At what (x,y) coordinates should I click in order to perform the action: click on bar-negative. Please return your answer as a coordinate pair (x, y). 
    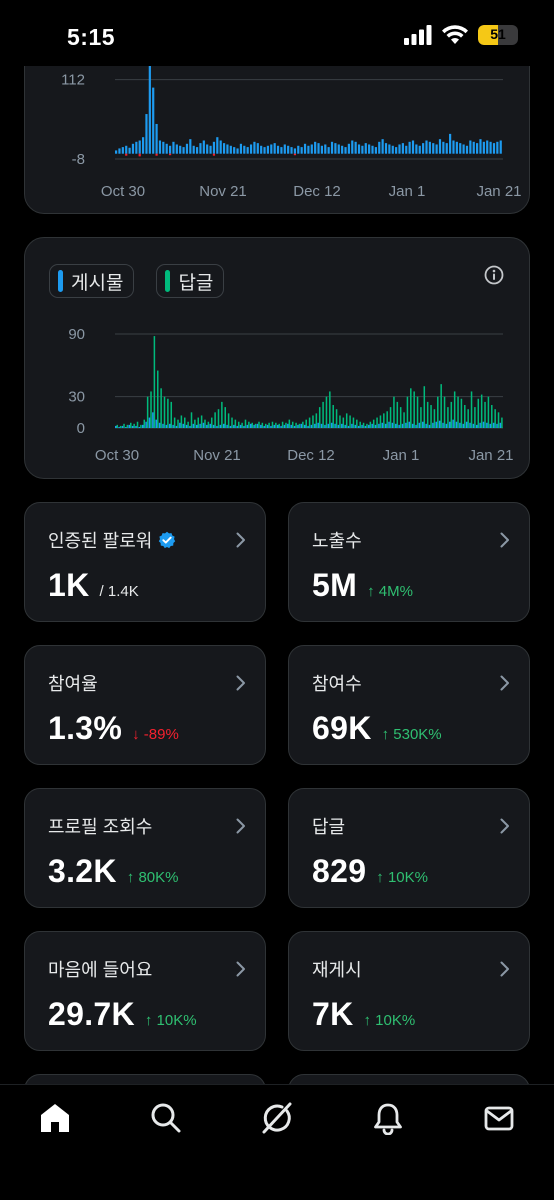
    Looking at the image, I should click on (156, 154).